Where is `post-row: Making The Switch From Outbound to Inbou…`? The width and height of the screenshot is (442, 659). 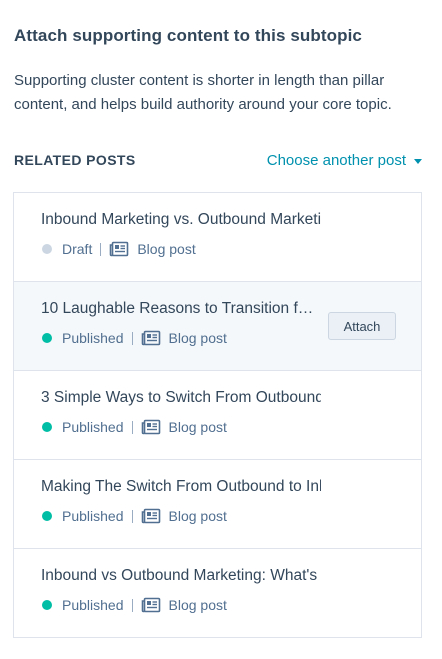 post-row: Making The Switch From Outbound to Inbou… is located at coordinates (217, 504).